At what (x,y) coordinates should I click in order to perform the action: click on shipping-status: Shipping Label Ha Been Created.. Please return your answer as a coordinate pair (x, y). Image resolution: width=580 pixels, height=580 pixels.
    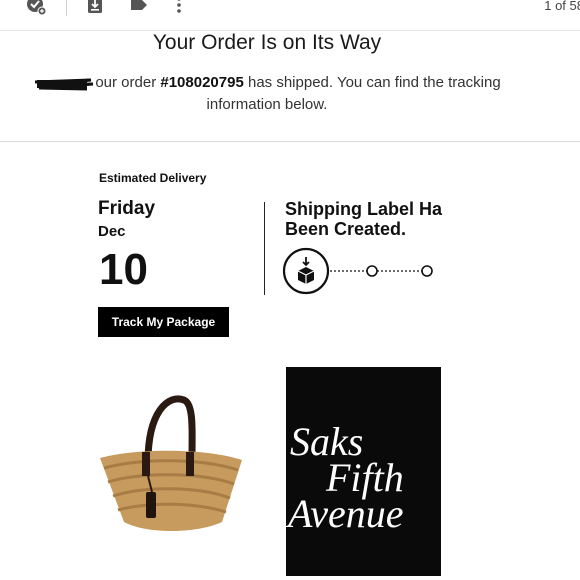
    Looking at the image, I should click on (366, 219).